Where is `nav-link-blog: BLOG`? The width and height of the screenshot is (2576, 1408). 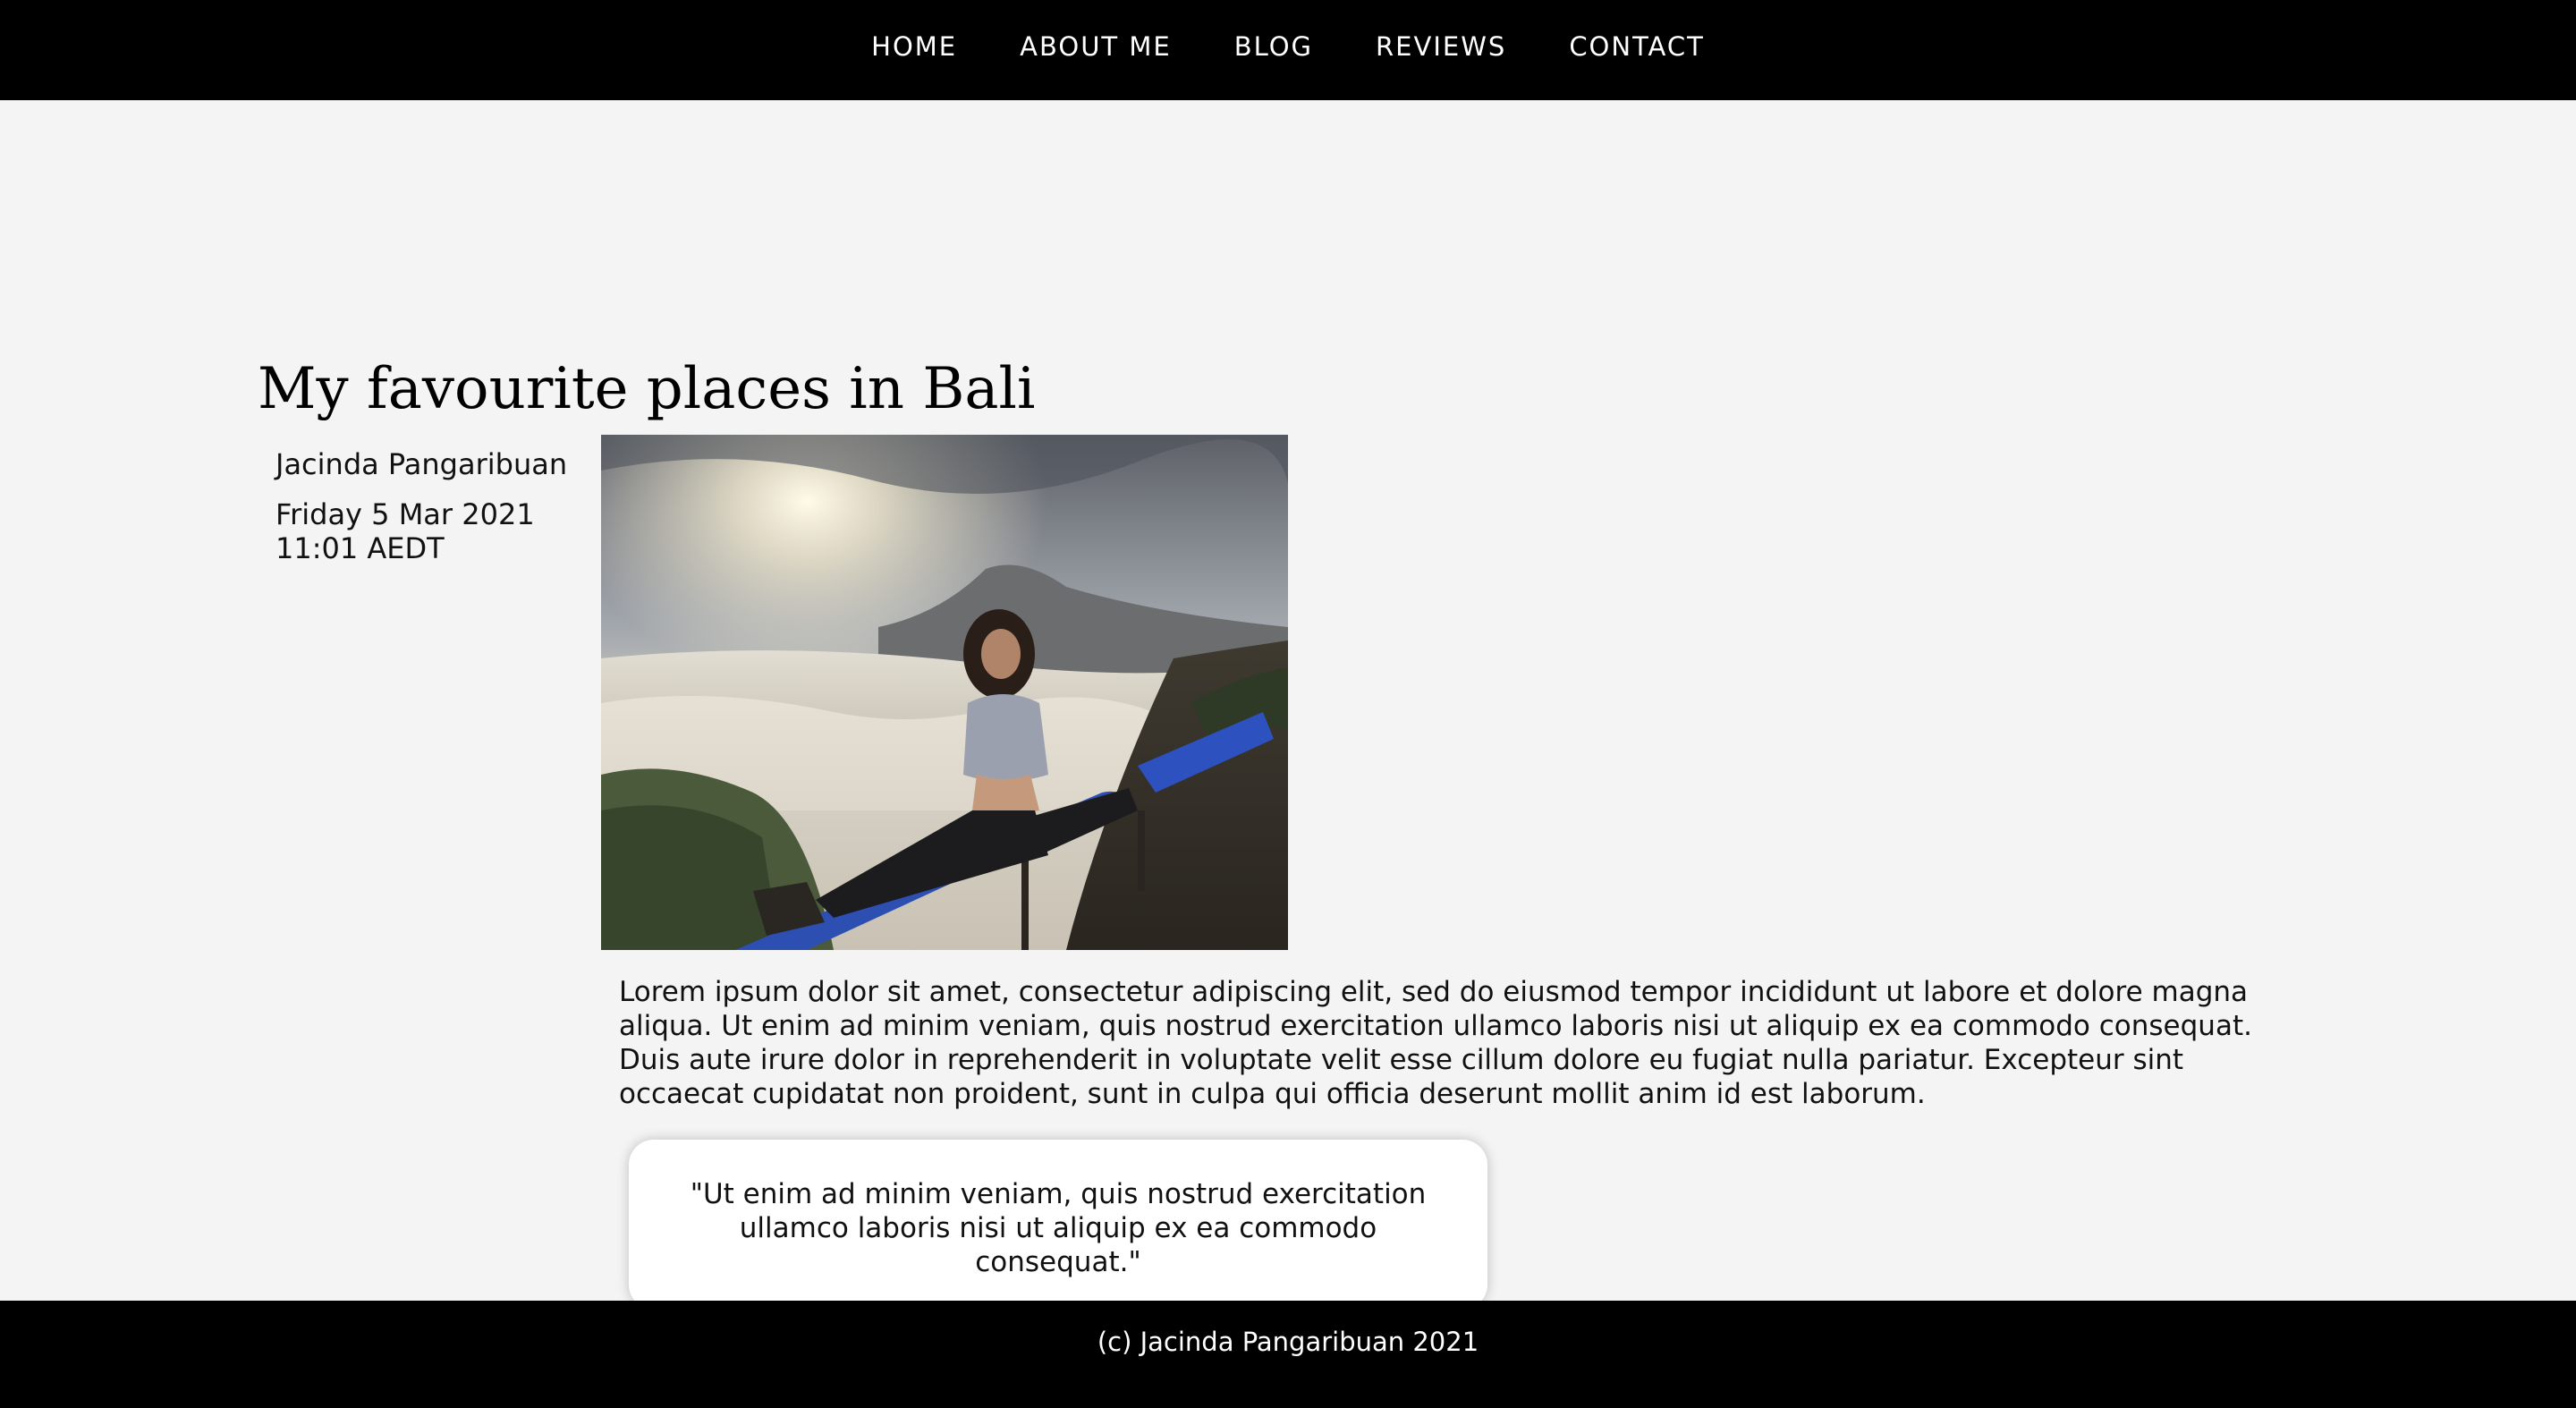 nav-link-blog: BLOG is located at coordinates (1273, 46).